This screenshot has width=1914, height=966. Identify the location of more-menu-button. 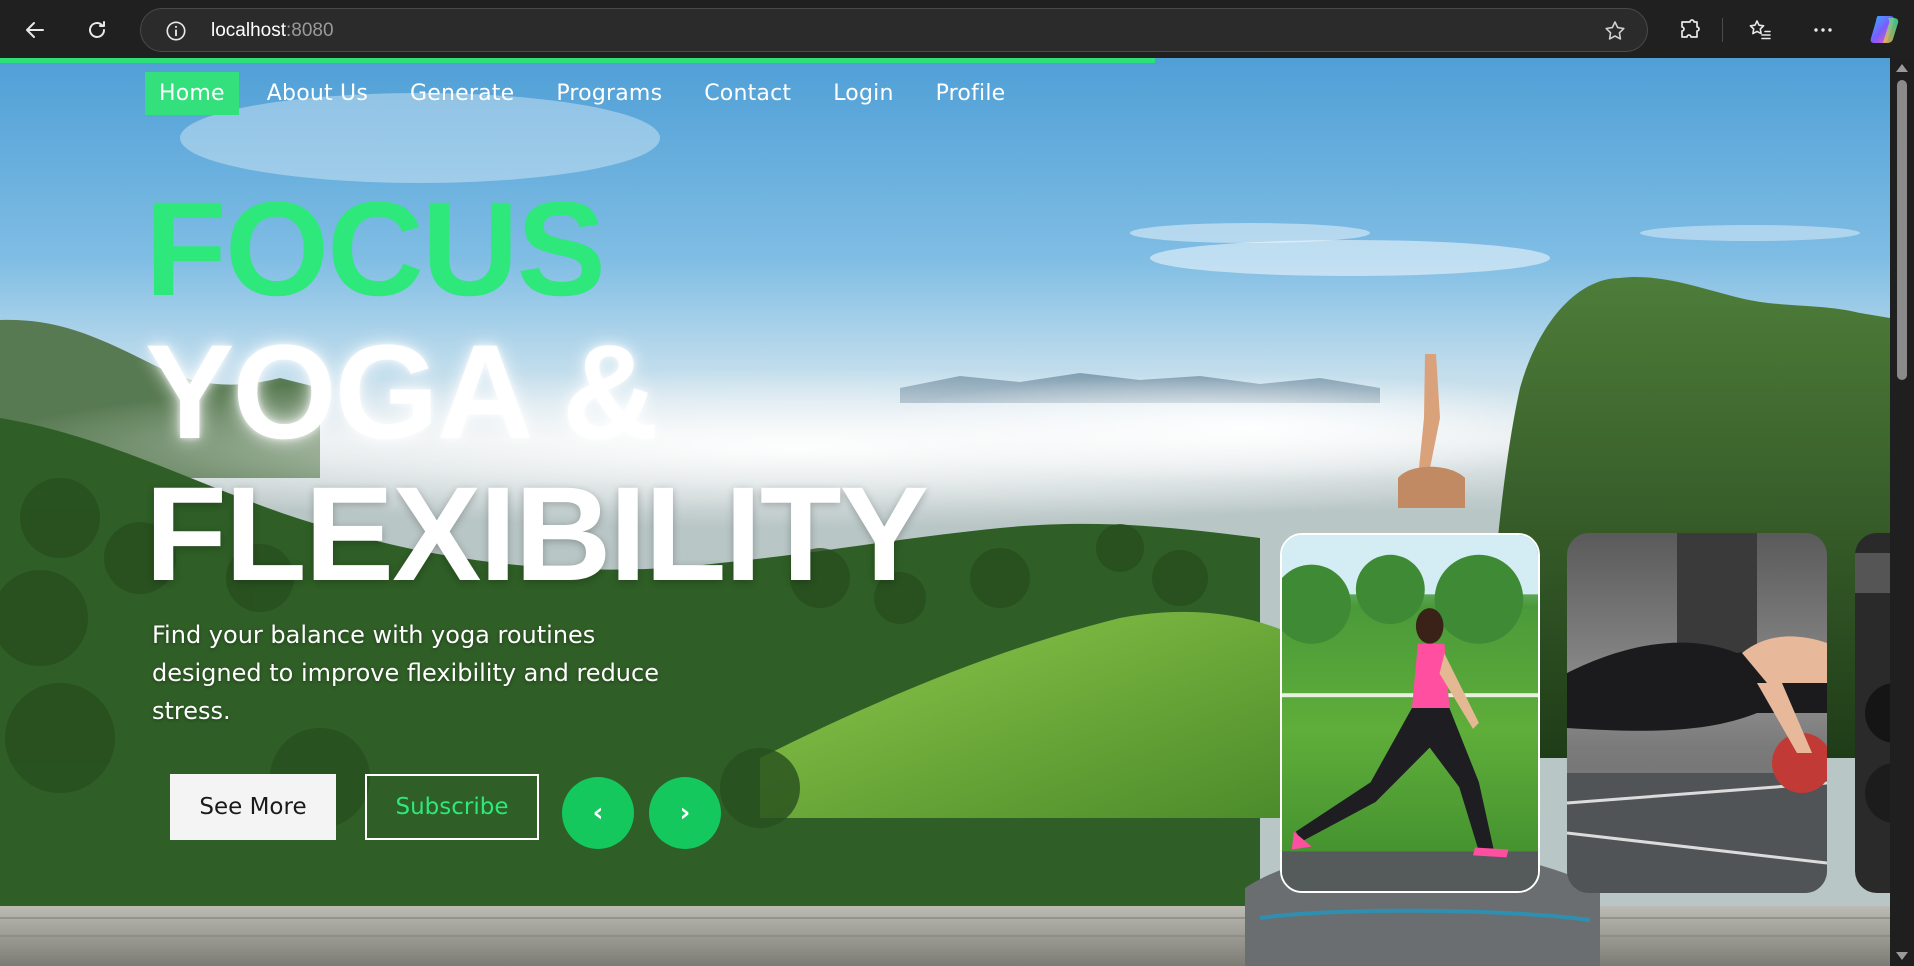
(1823, 30).